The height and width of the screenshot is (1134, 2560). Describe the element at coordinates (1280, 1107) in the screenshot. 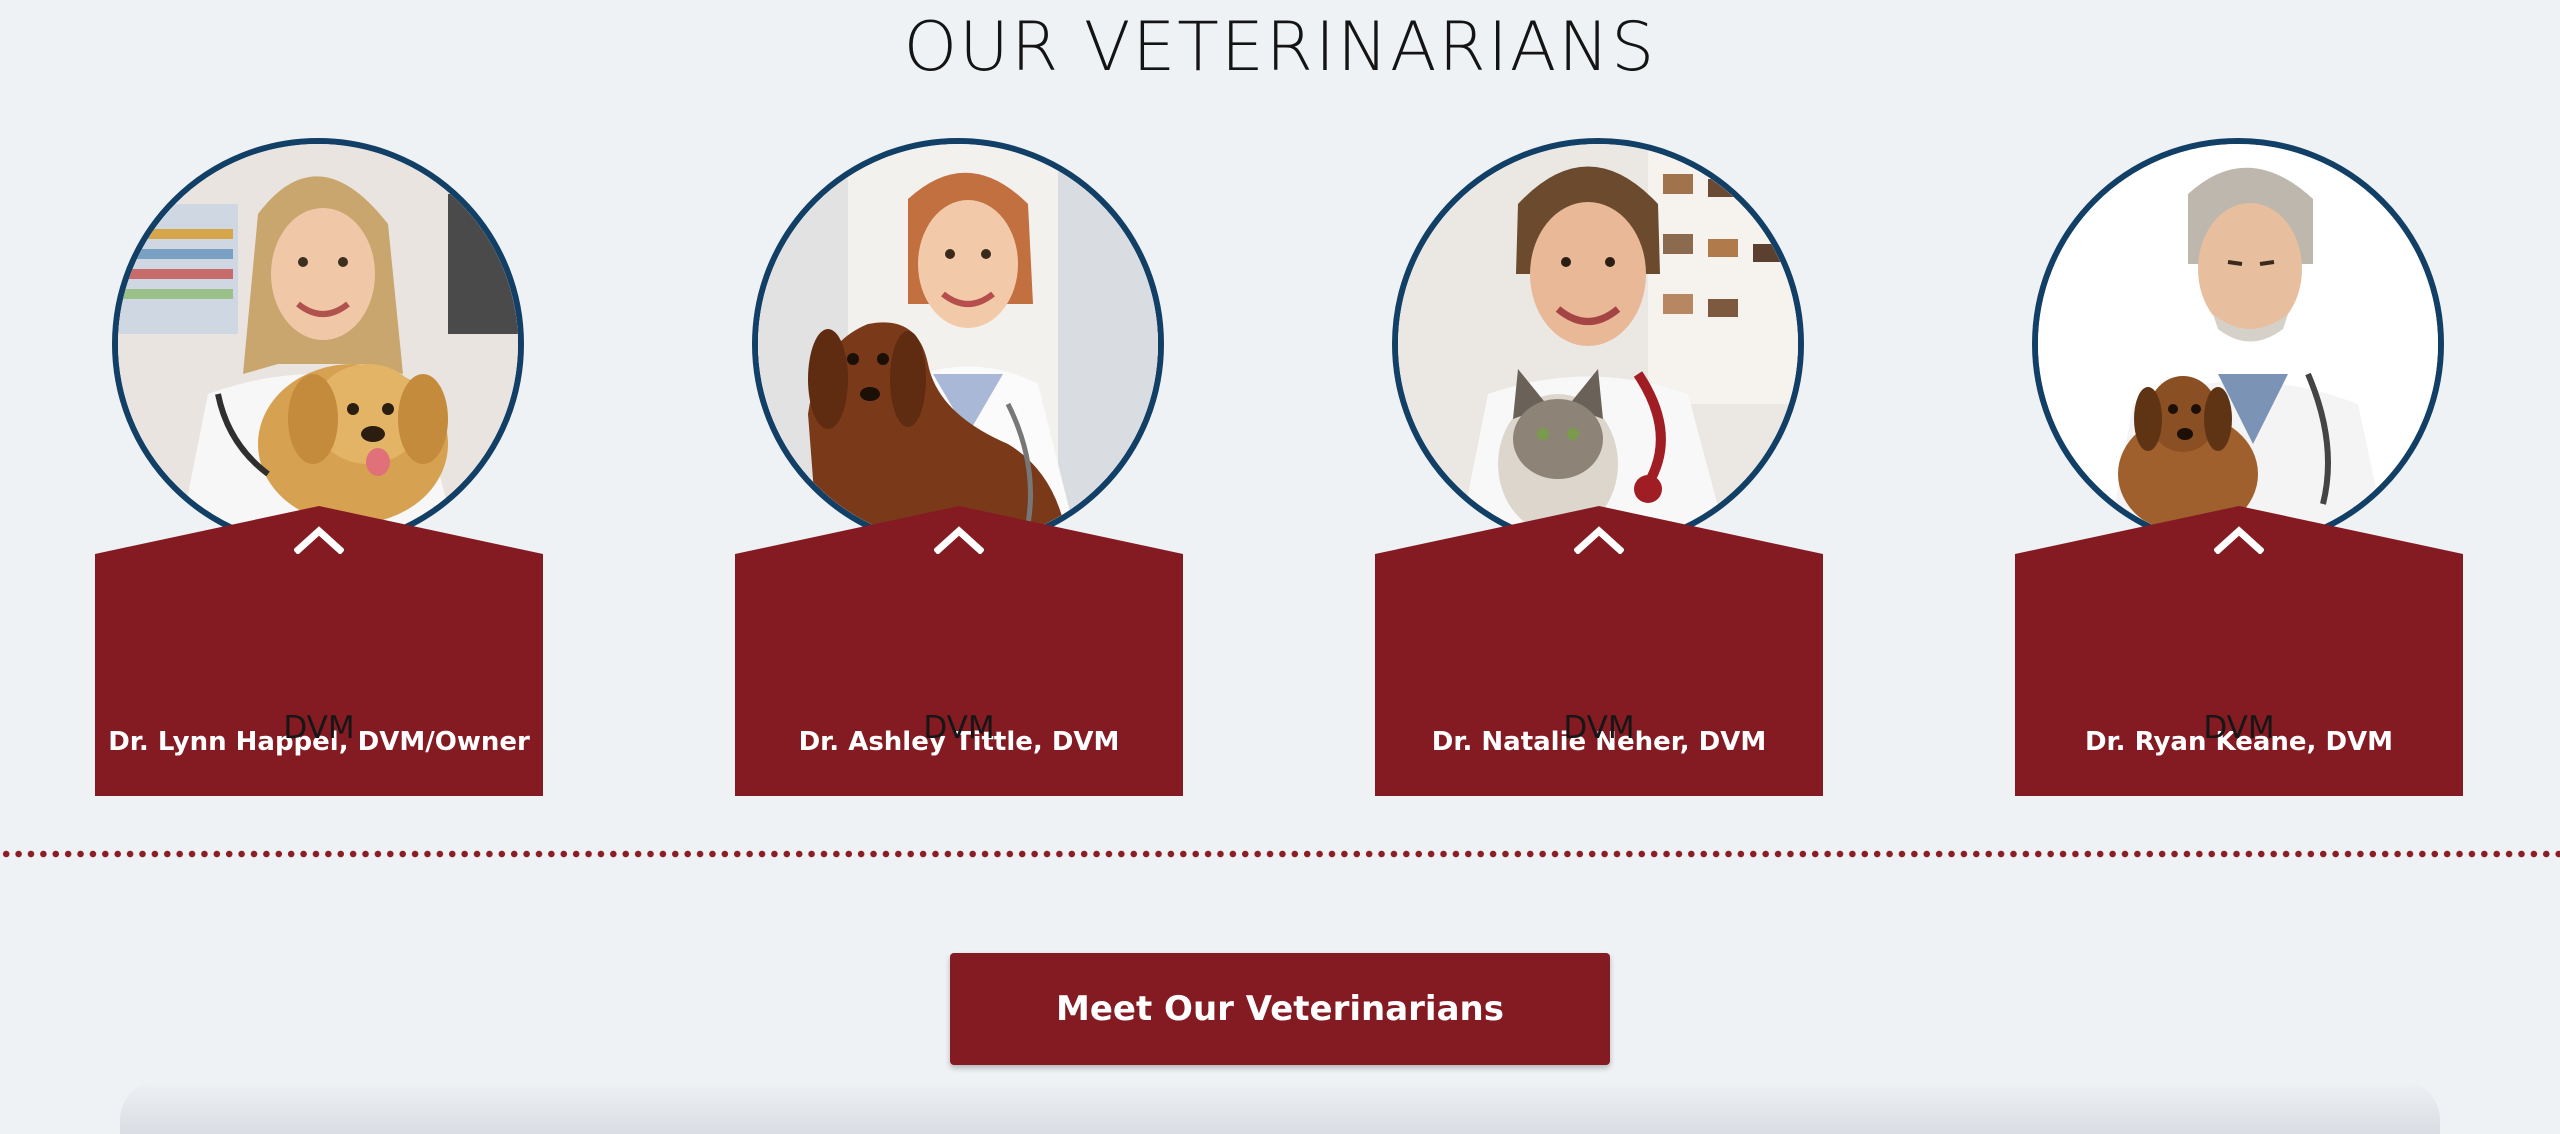

I see `footer-shadow` at that location.